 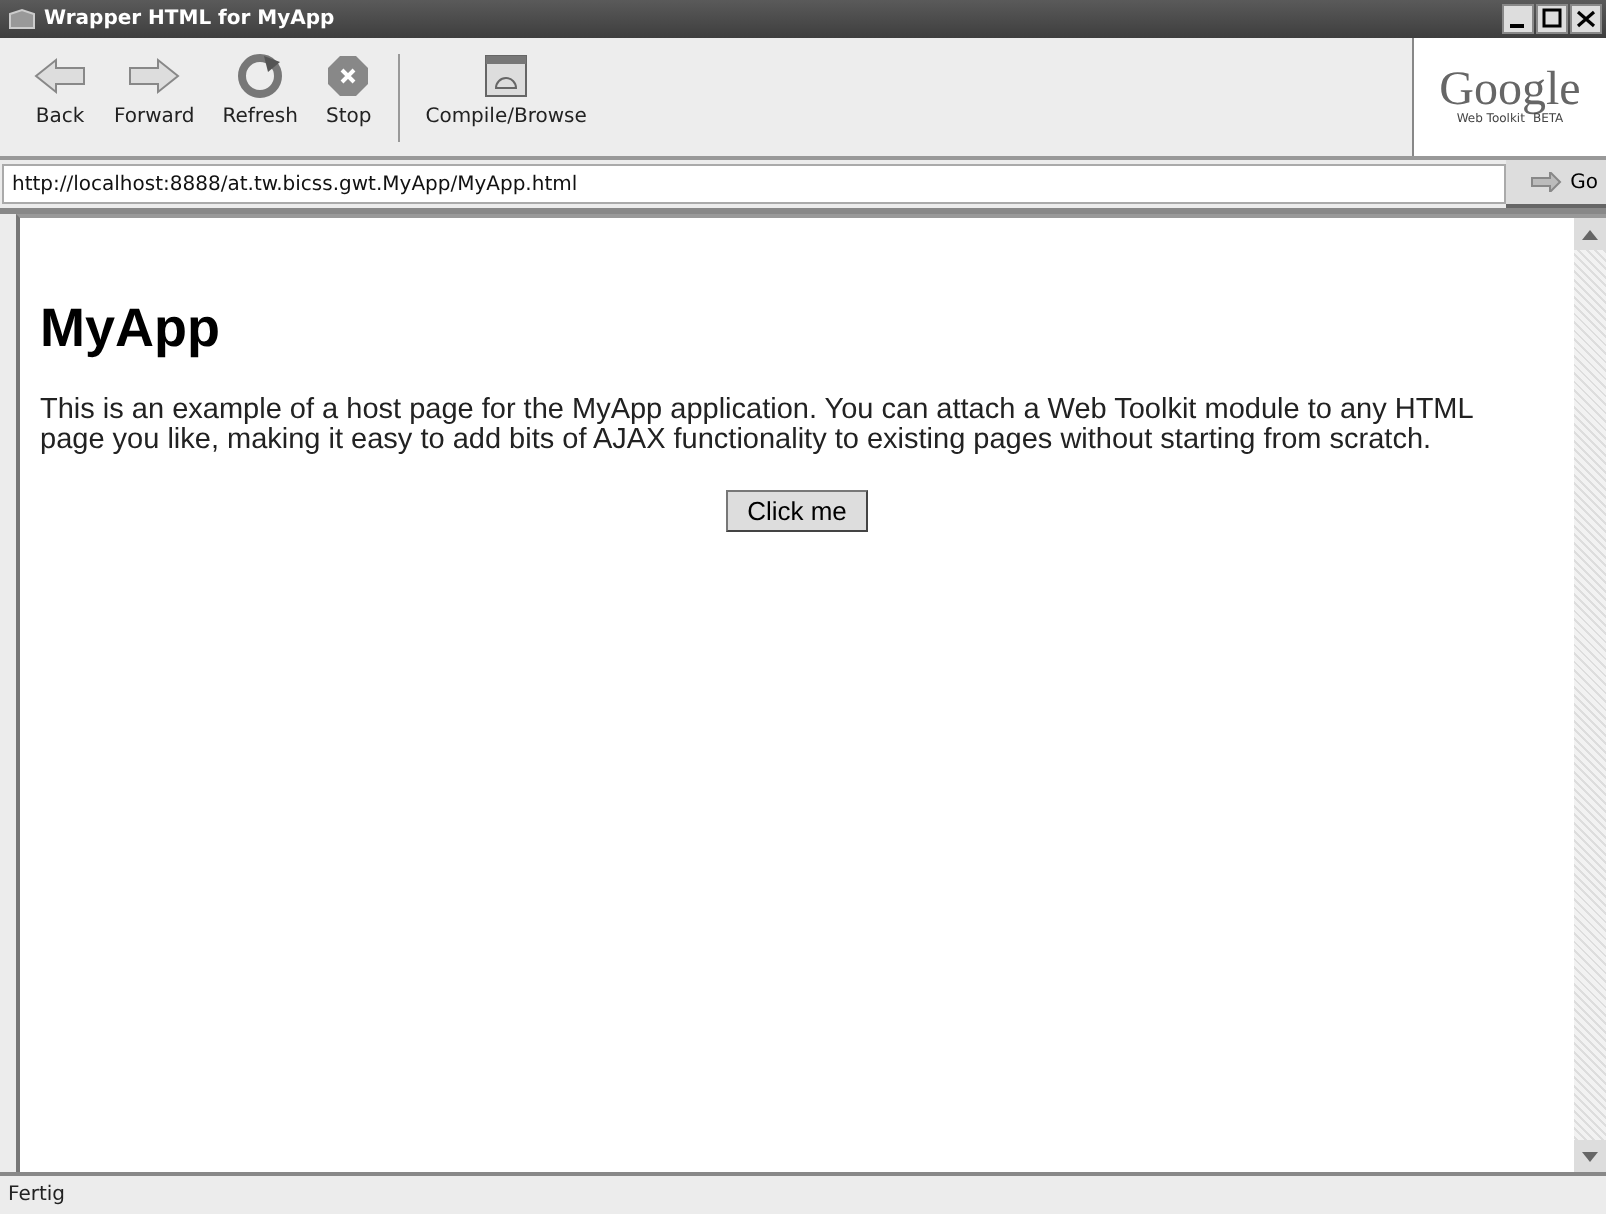 I want to click on status-text: Fertig, so click(x=37, y=1194).